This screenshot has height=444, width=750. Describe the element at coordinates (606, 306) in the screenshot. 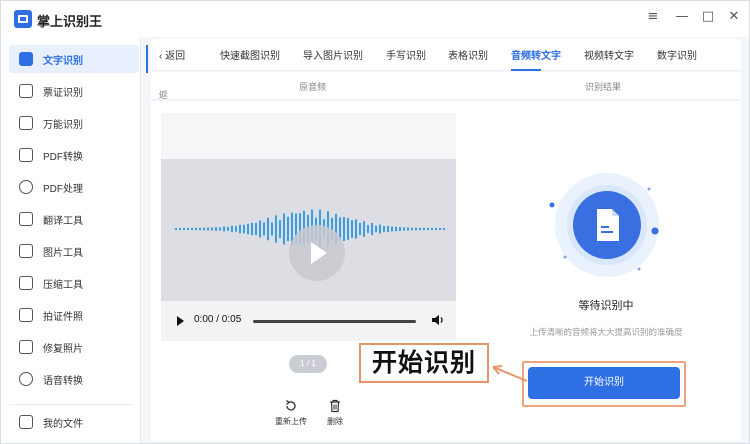

I see `status-title: 等待识别中` at that location.